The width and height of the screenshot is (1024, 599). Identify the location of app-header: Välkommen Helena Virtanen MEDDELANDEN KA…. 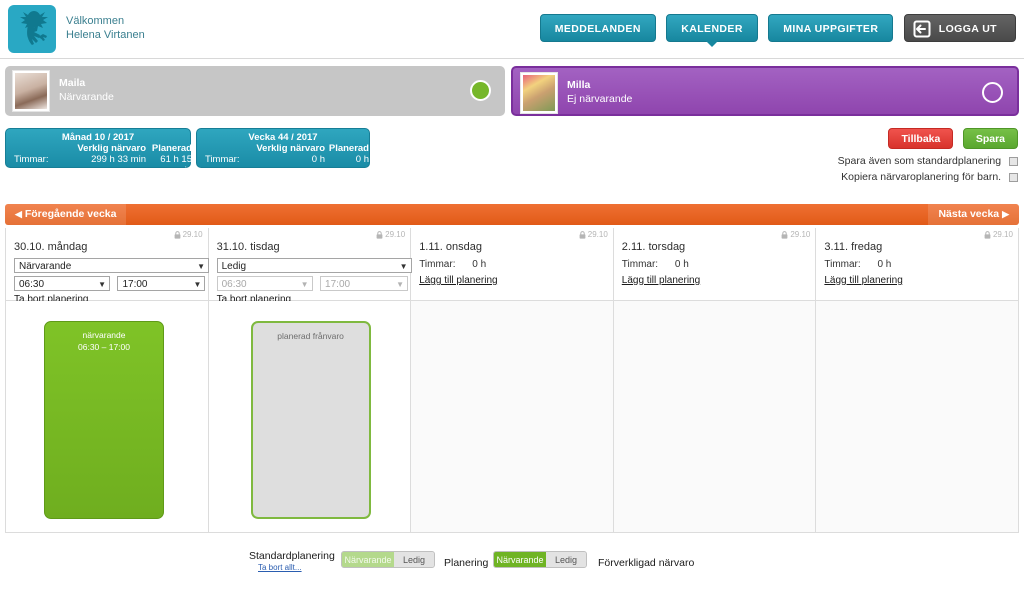
(512, 29).